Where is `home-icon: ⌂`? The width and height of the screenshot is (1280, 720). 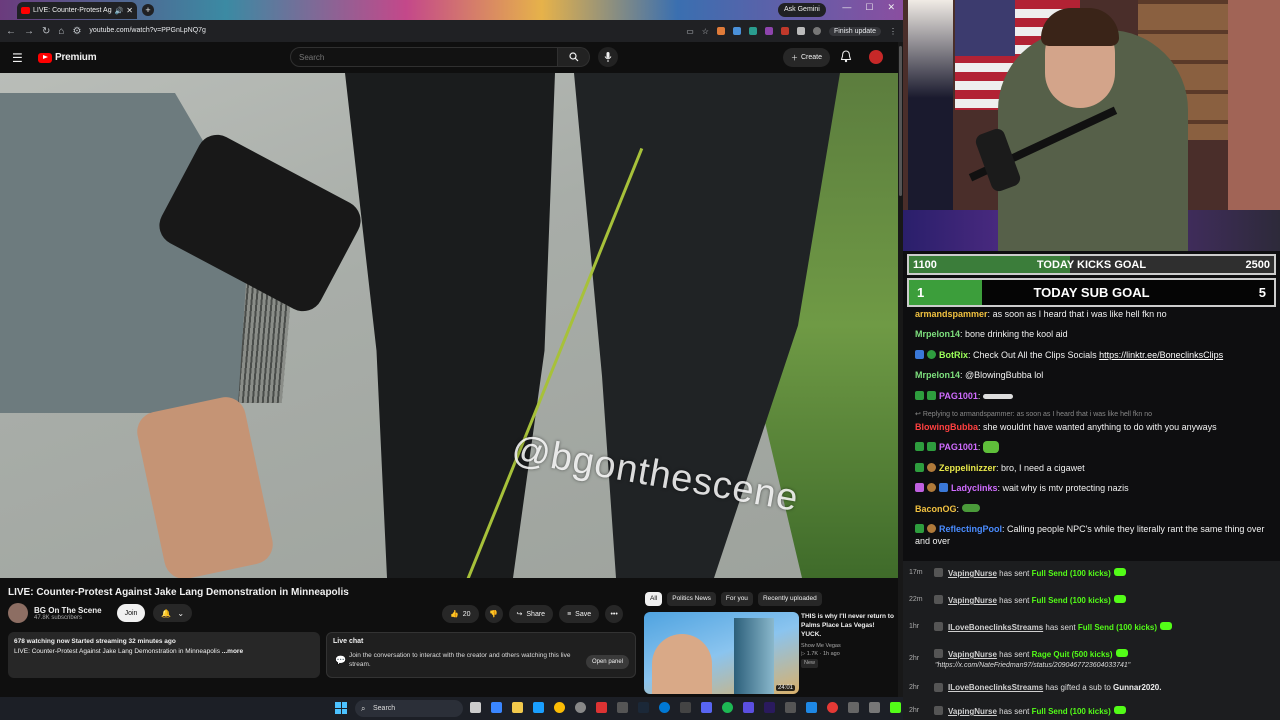 home-icon: ⌂ is located at coordinates (61, 31).